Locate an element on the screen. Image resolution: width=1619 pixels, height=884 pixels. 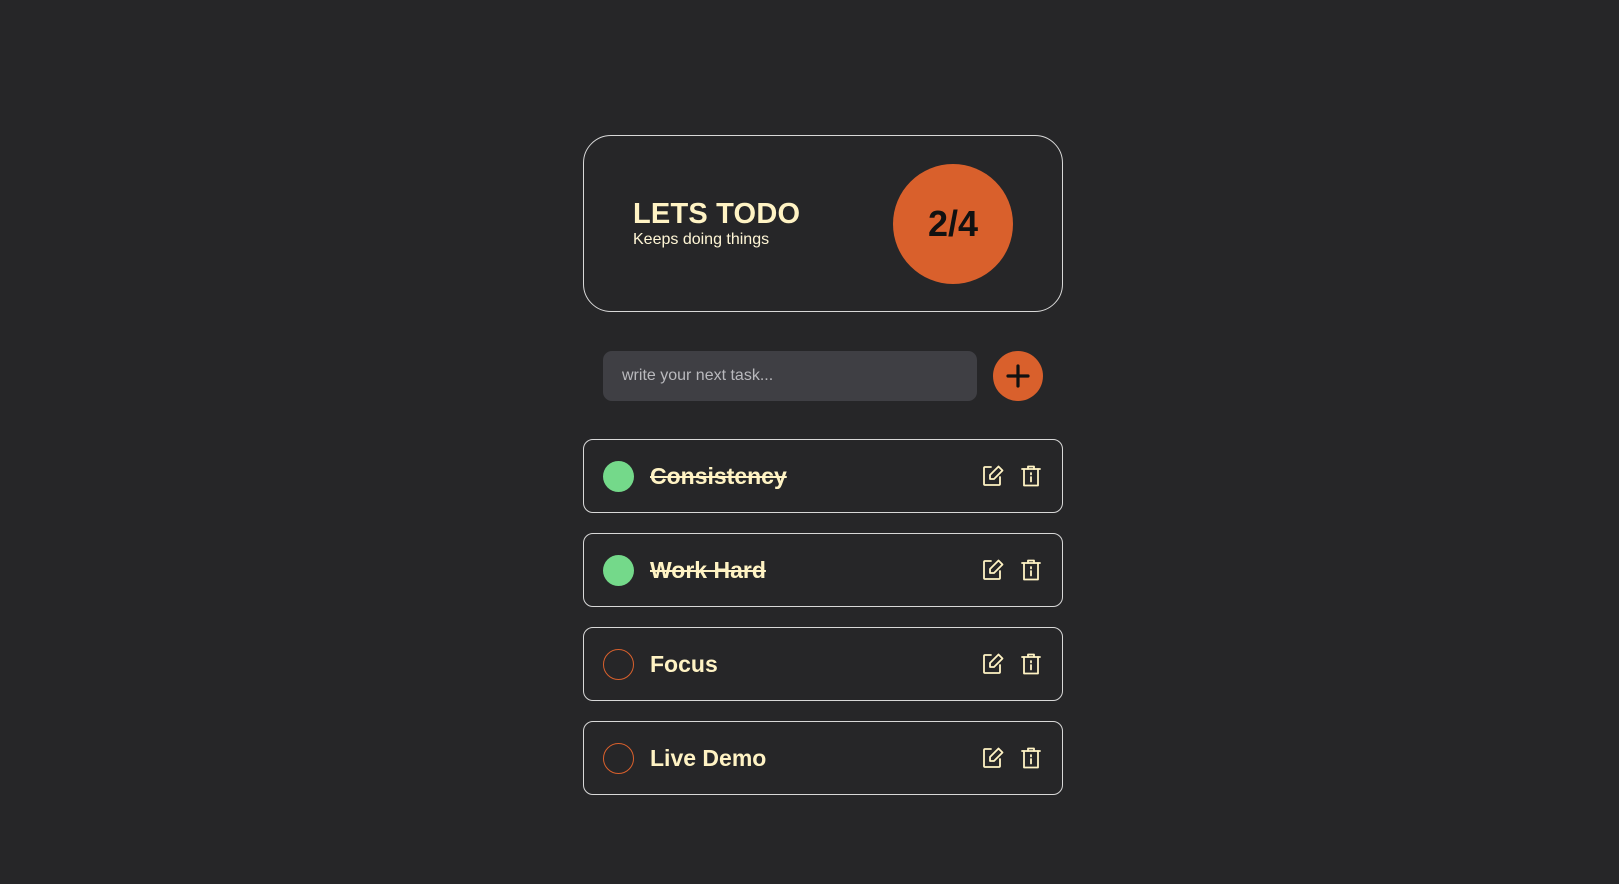
add-task-form is located at coordinates (823, 376).